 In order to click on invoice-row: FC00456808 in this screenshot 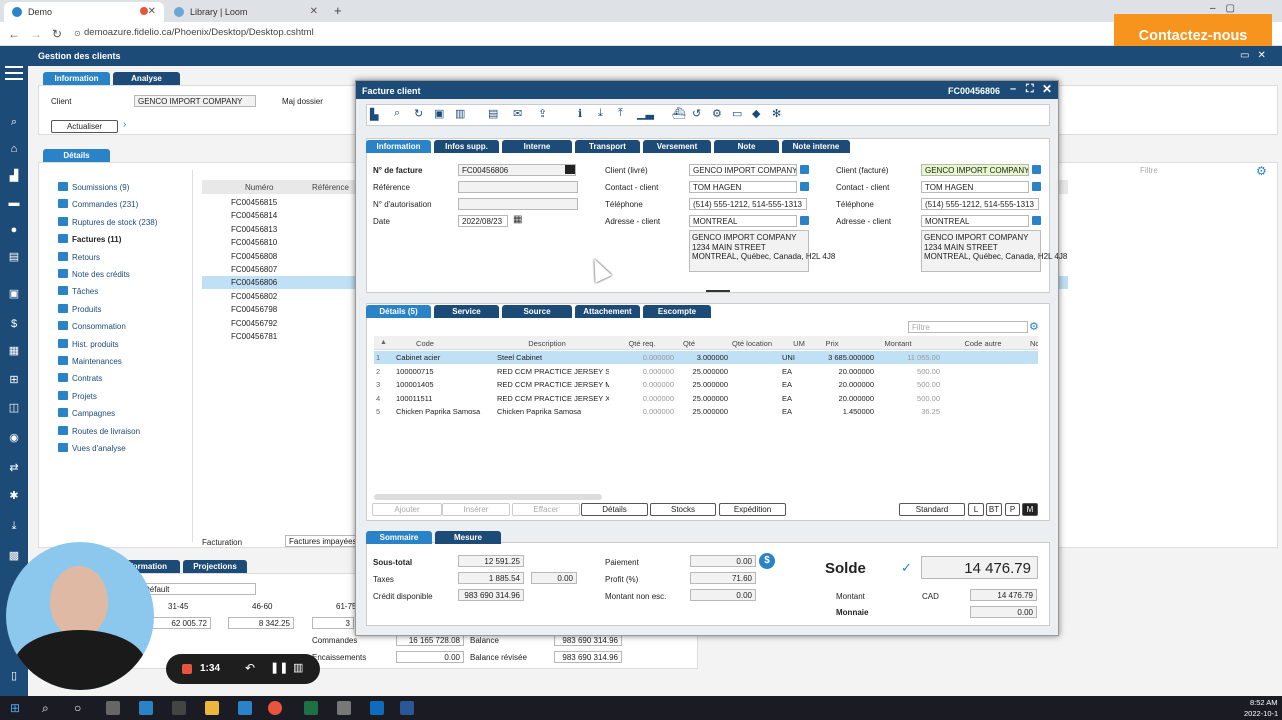, I will do `click(254, 256)`.